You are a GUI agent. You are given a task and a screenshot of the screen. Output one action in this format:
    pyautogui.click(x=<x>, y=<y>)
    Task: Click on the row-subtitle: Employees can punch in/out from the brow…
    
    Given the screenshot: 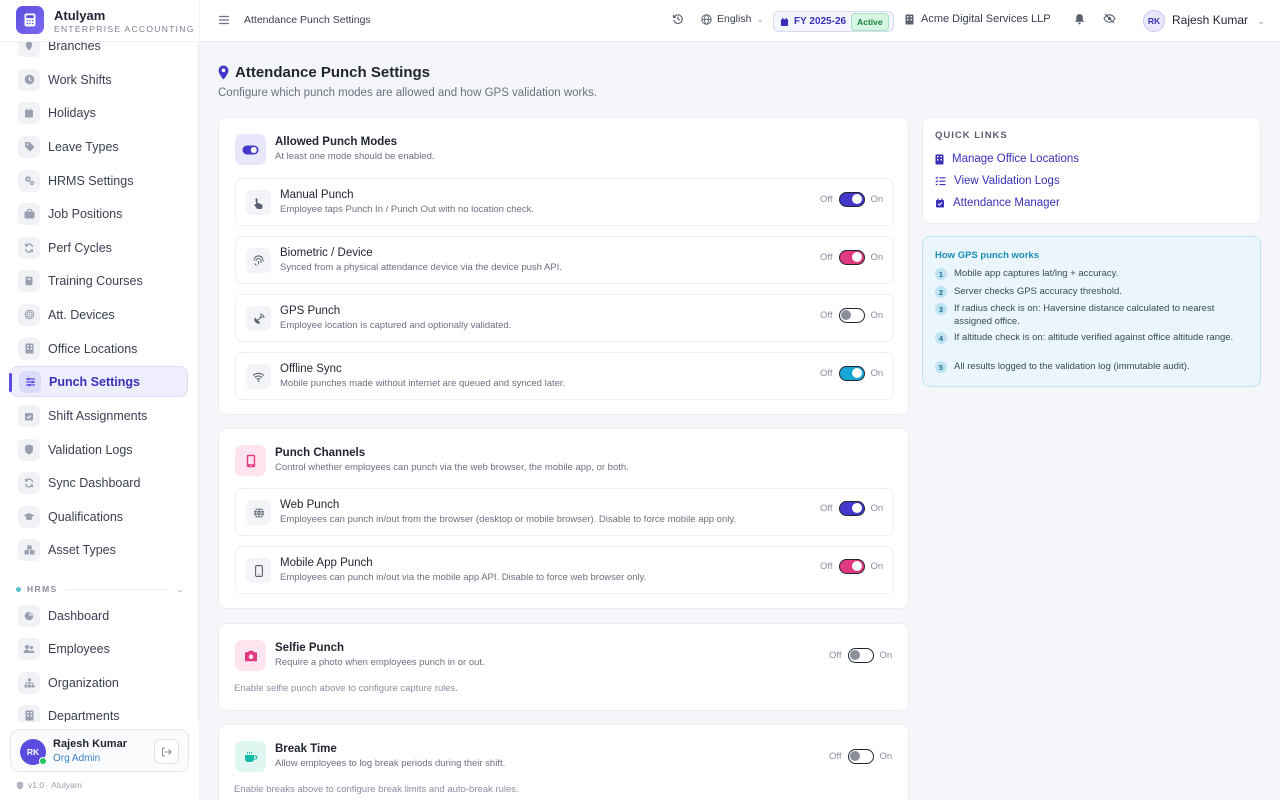 What is the action you would take?
    pyautogui.click(x=508, y=519)
    